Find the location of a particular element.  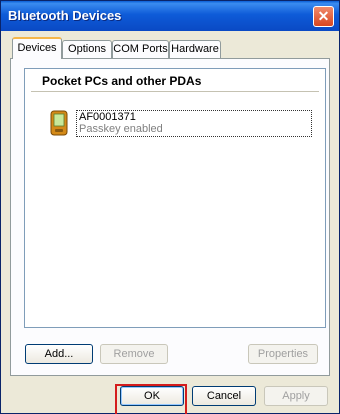

tab-com-ports-label: COM Ports is located at coordinates (140, 49).